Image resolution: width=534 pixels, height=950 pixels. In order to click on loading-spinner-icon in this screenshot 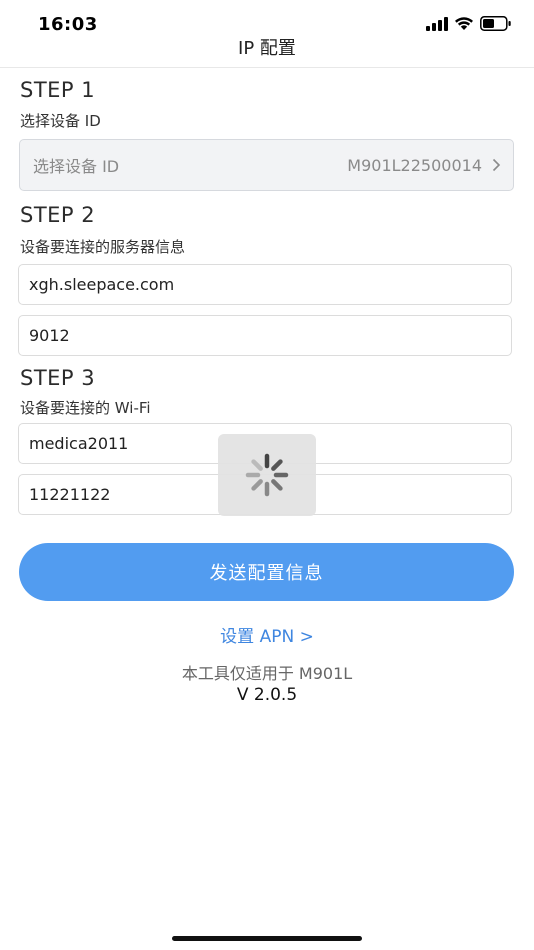, I will do `click(267, 475)`.